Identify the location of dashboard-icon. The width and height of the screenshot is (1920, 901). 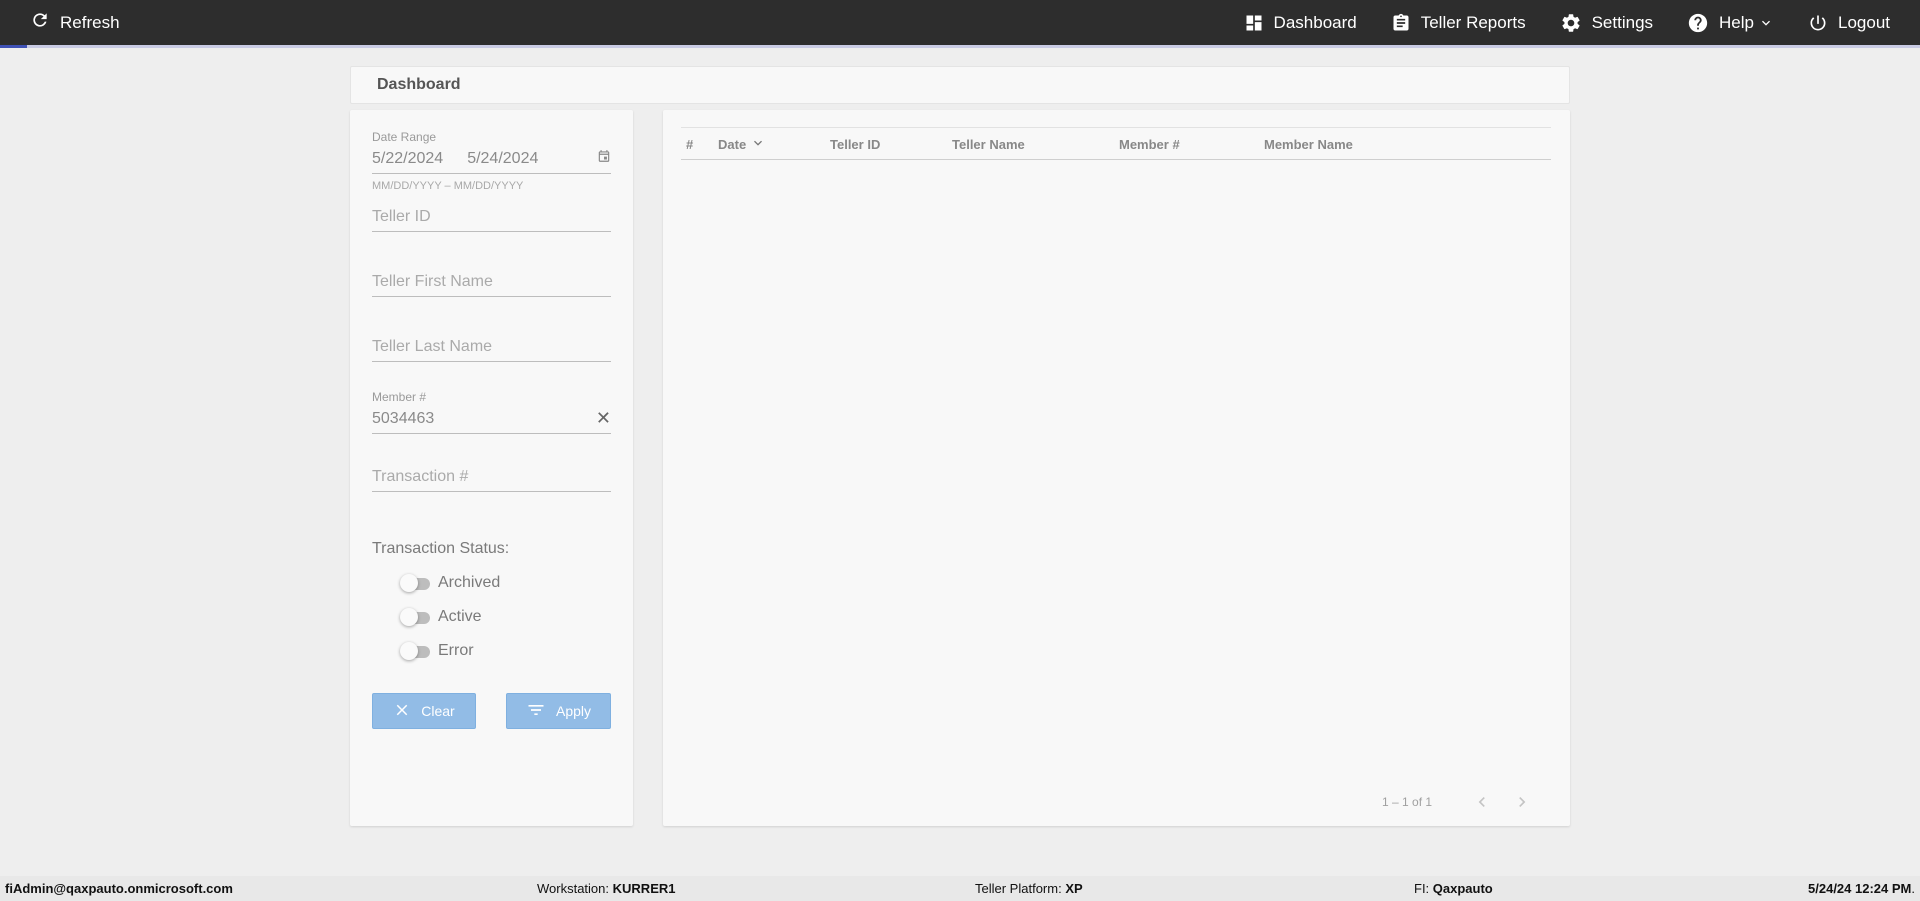
(1254, 23).